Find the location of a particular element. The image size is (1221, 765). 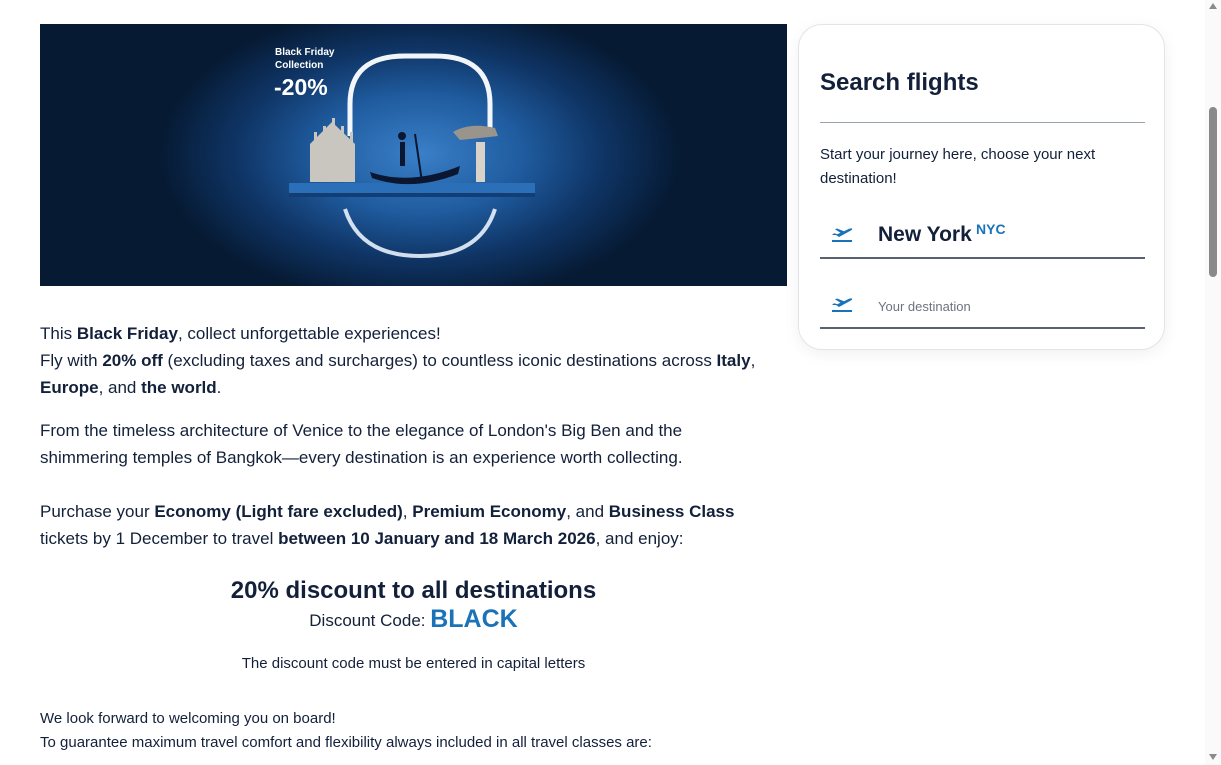

conditions-text-1: Purchase your is located at coordinates (97, 511).